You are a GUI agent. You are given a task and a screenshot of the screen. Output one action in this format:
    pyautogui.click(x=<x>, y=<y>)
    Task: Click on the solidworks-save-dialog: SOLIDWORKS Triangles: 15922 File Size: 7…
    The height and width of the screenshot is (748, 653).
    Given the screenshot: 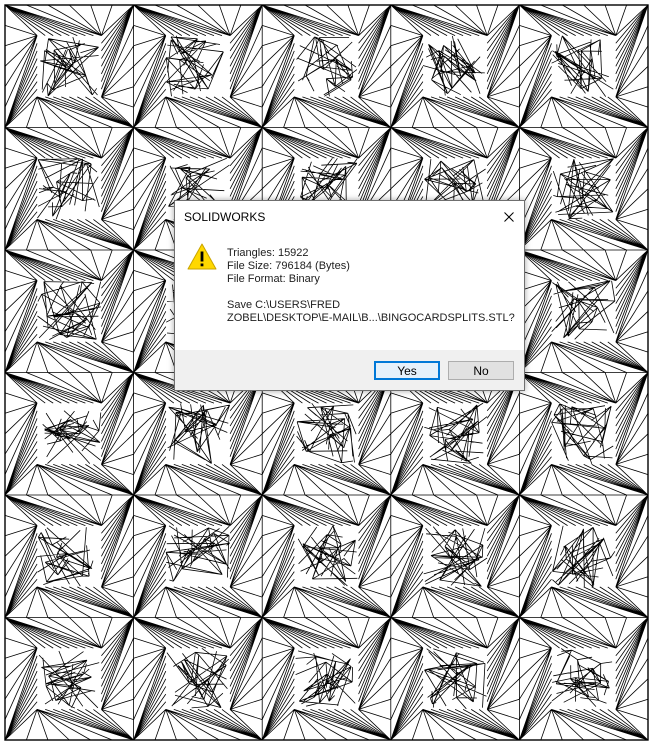 What is the action you would take?
    pyautogui.click(x=349, y=295)
    